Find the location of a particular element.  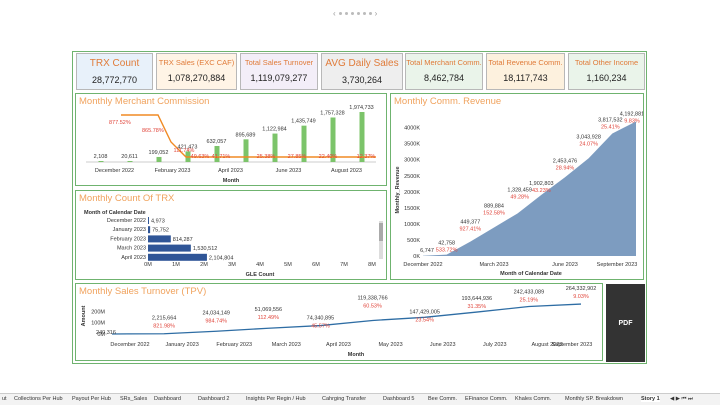

growth-label: 25.41% is located at coordinates (610, 127).